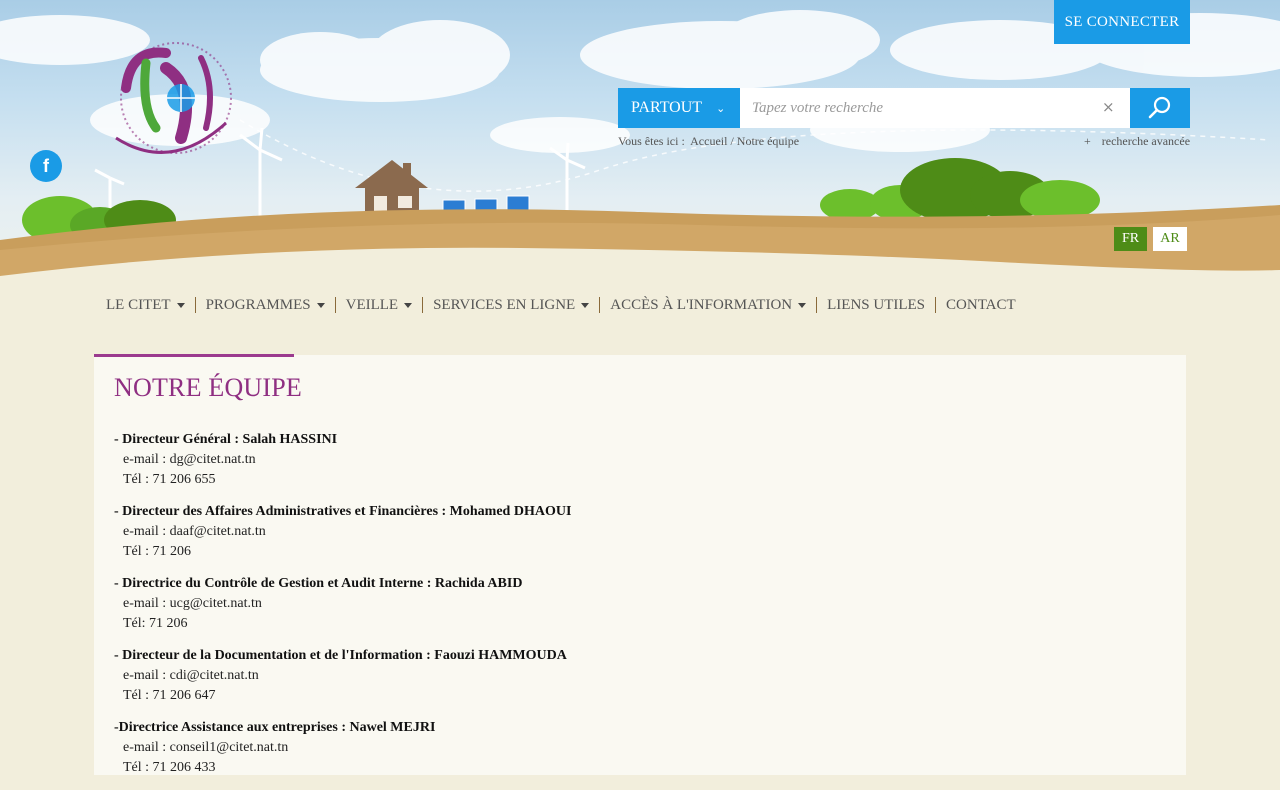 The height and width of the screenshot is (790, 1280). I want to click on search-button, so click(1160, 108).